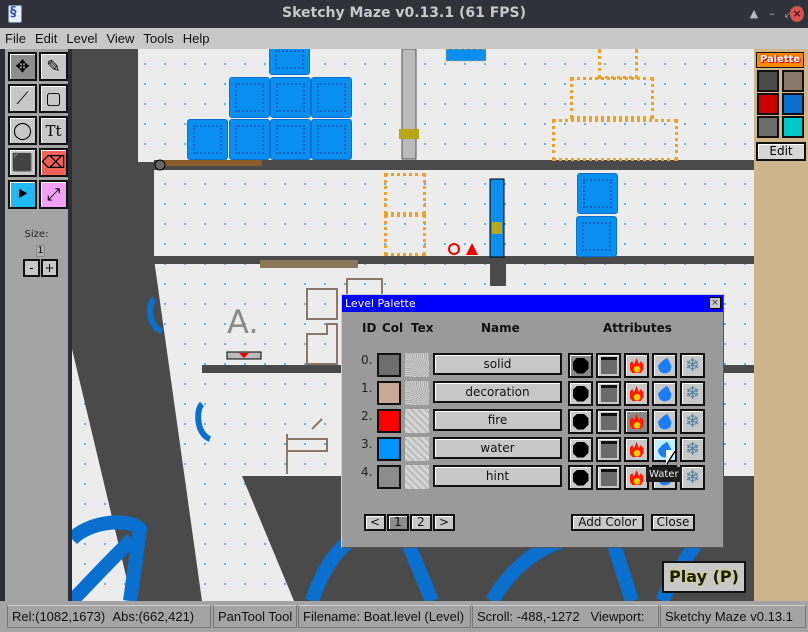 This screenshot has height=632, width=808. I want to click on play-button: Play (P), so click(704, 577).